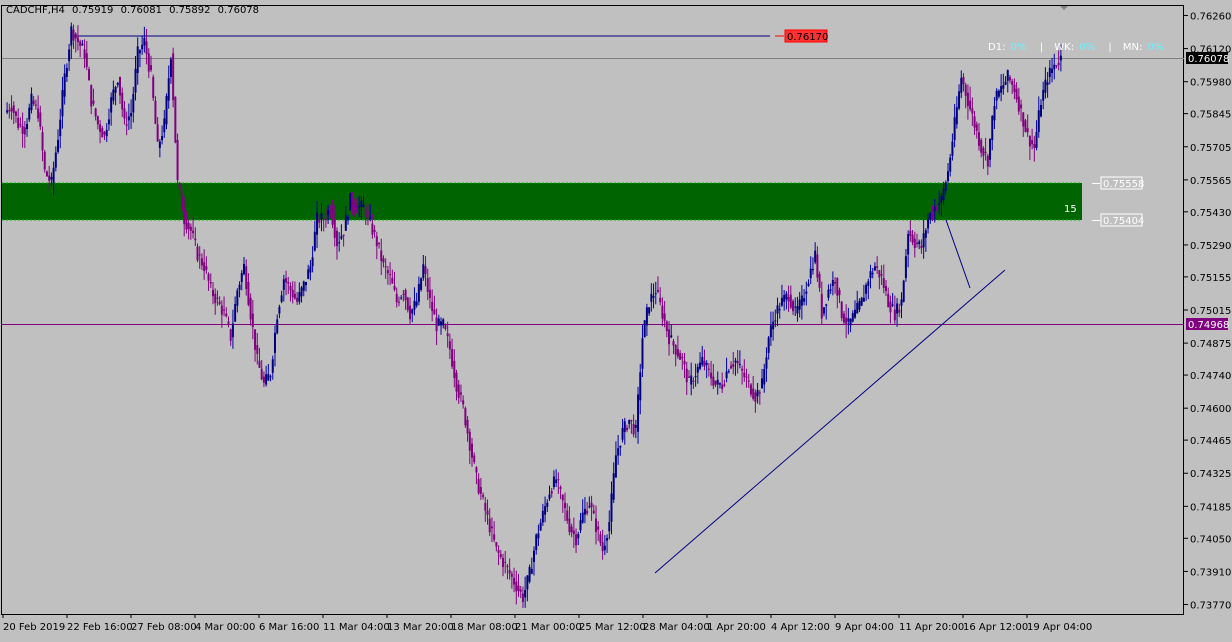 The width and height of the screenshot is (1232, 642). Describe the element at coordinates (1210, 115) in the screenshot. I see `price-tick-label: 0.75845` at that location.